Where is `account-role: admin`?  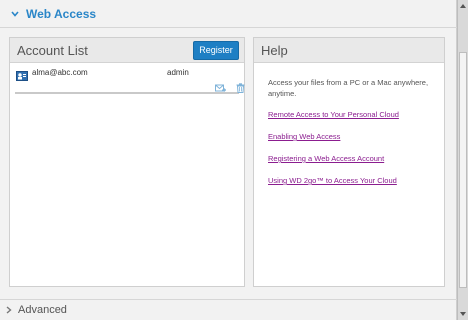 account-role: admin is located at coordinates (178, 72).